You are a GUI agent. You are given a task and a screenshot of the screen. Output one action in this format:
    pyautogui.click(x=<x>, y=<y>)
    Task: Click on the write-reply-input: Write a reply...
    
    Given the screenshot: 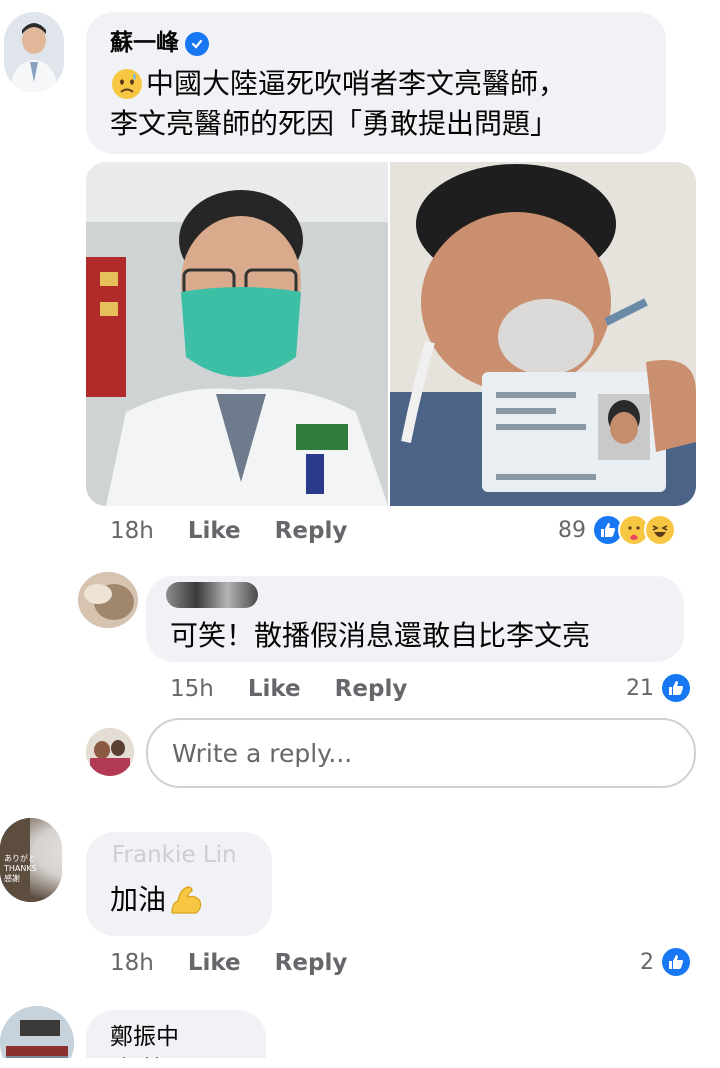 What is the action you would take?
    pyautogui.click(x=421, y=753)
    